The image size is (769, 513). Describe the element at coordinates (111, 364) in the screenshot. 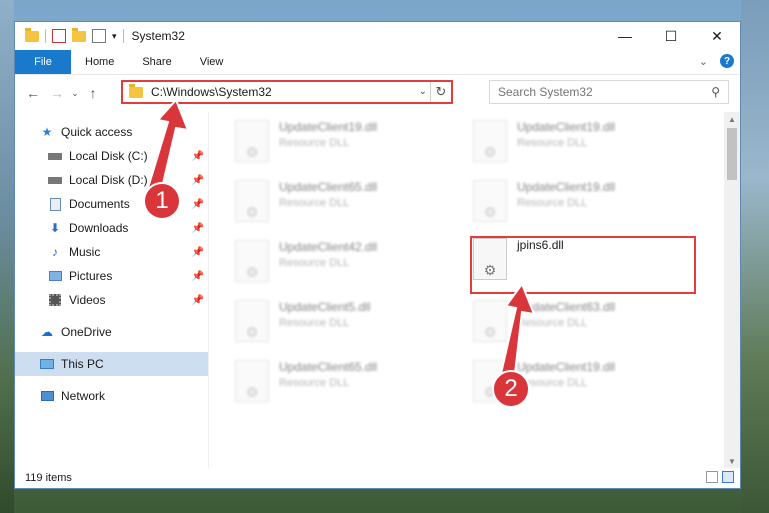

I see `sidebar-item-this-pc: This PC` at that location.